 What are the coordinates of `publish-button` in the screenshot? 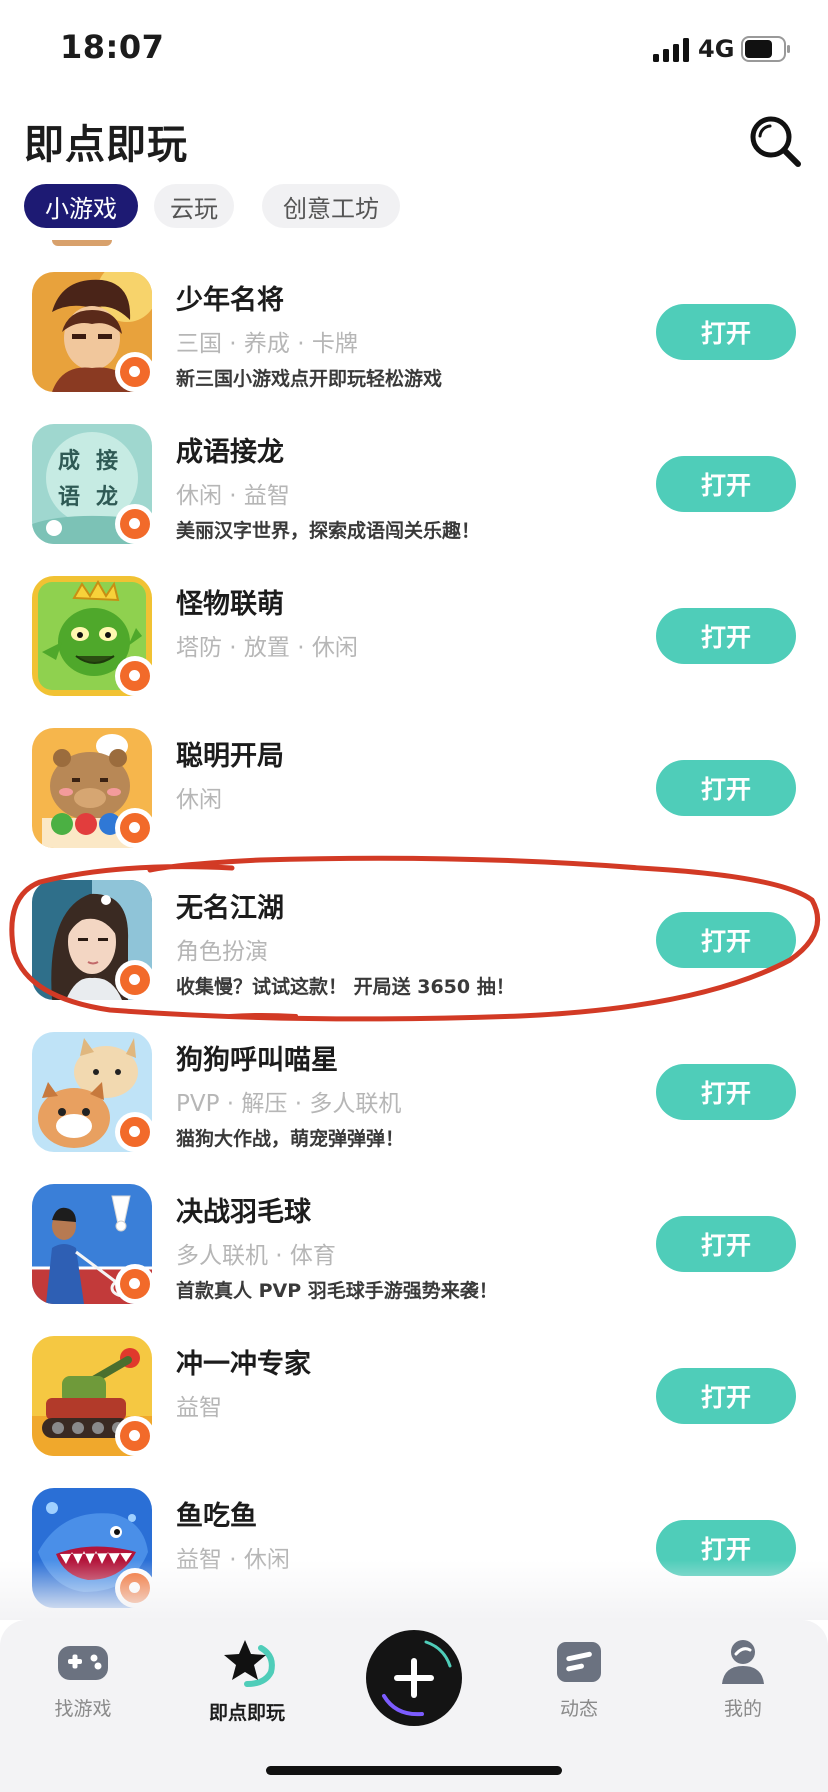 It's located at (414, 1678).